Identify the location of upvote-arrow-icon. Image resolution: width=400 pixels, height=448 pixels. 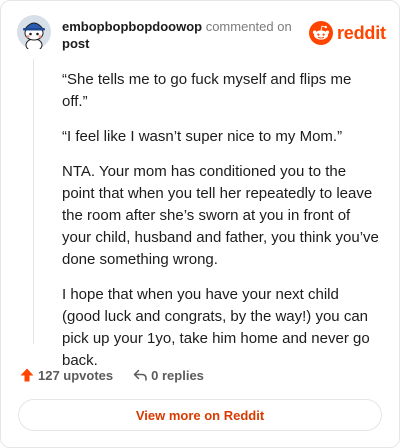
(27, 375).